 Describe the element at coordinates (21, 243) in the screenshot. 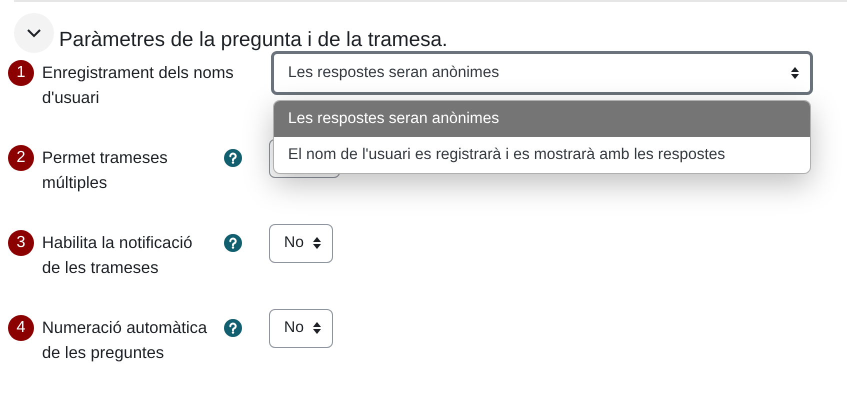

I see `number-badge: 3` at that location.